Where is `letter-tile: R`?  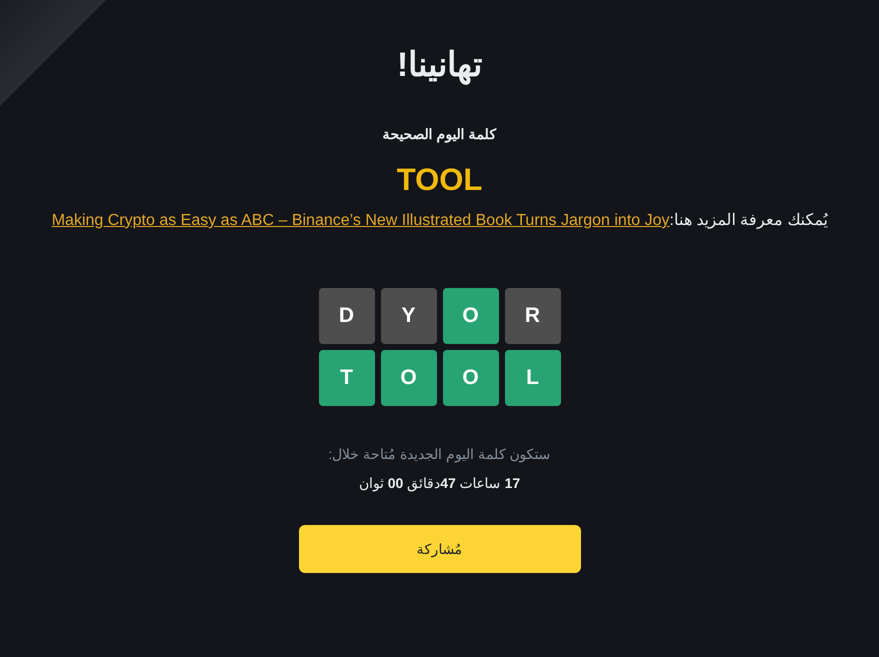 letter-tile: R is located at coordinates (532, 316).